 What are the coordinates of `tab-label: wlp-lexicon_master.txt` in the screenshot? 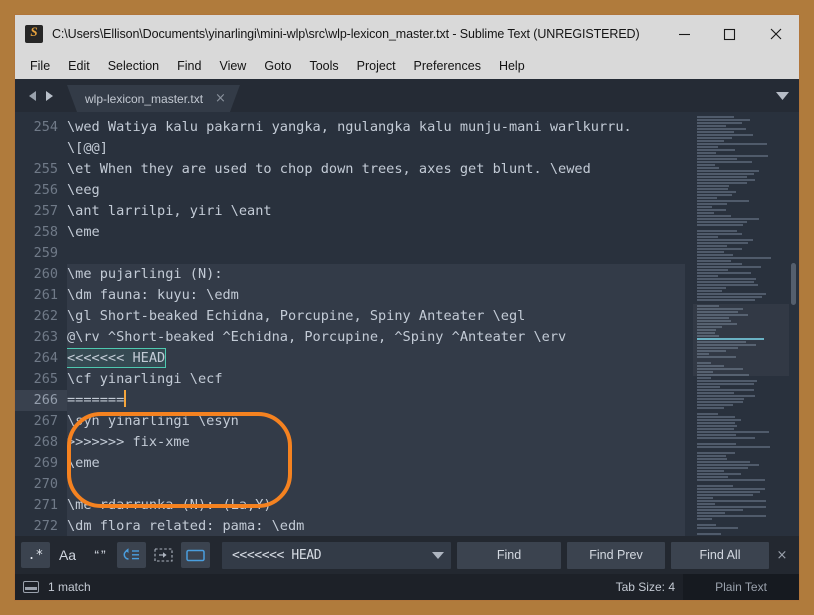 It's located at (144, 98).